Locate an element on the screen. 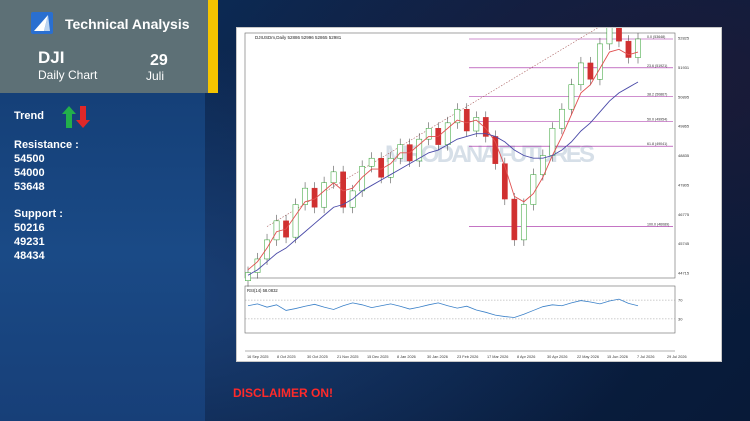 The height and width of the screenshot is (421, 750). fib-level-label: 50.0 (49954) is located at coordinates (657, 119).